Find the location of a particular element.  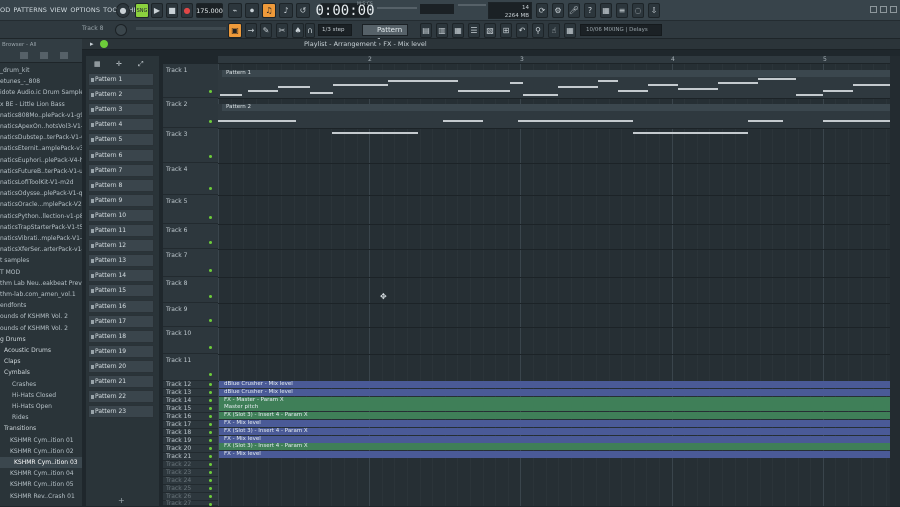

track-header: Track 12 is located at coordinates (190, 385).